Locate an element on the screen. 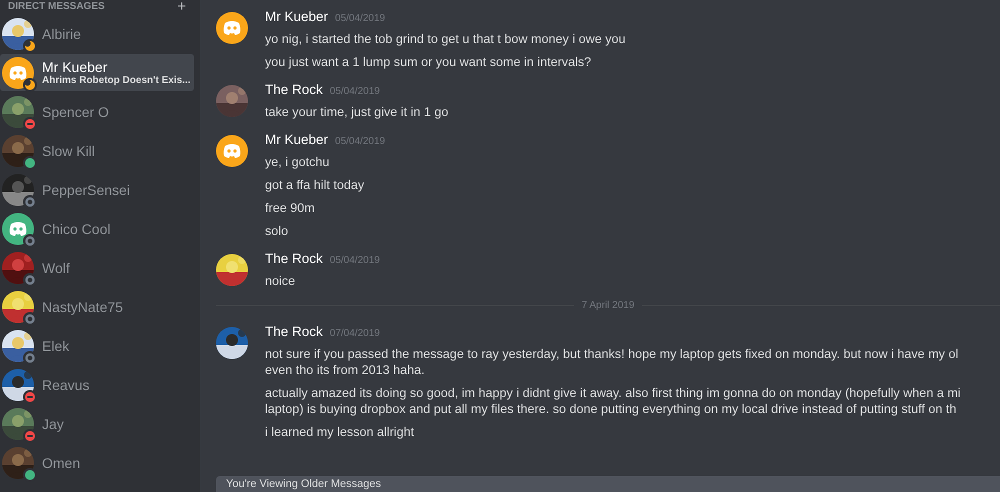  message-text: got a ffa hilt today is located at coordinates (315, 185).